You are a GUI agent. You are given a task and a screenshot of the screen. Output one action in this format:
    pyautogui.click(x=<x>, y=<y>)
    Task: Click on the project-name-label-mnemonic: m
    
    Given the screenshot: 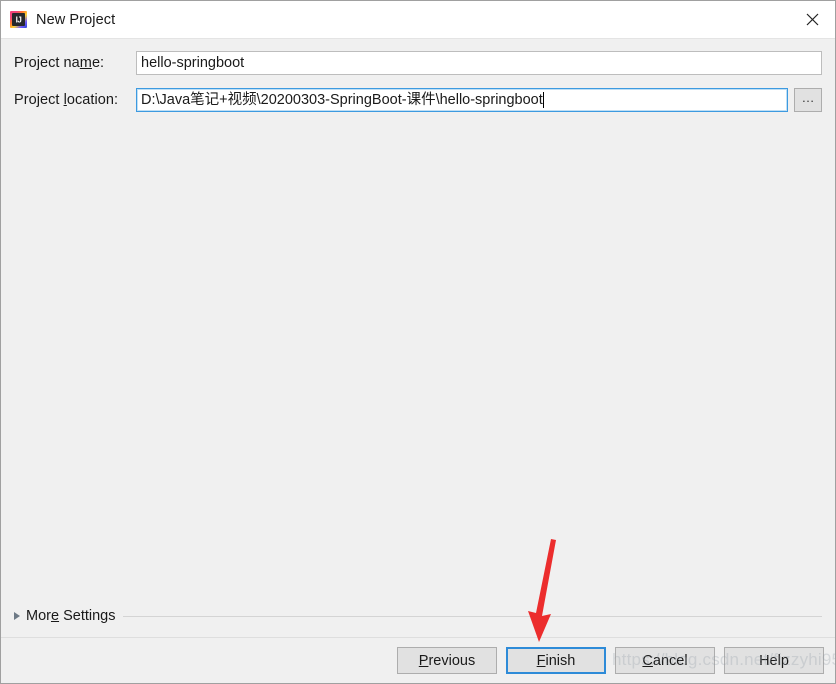 What is the action you would take?
    pyautogui.click(x=85, y=63)
    